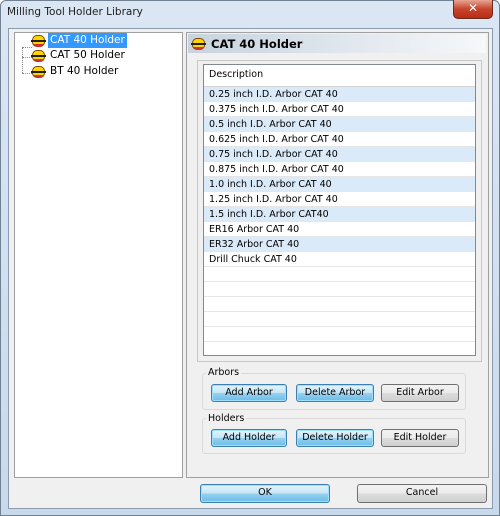  I want to click on add-arbor-button: Add Arbor, so click(249, 393).